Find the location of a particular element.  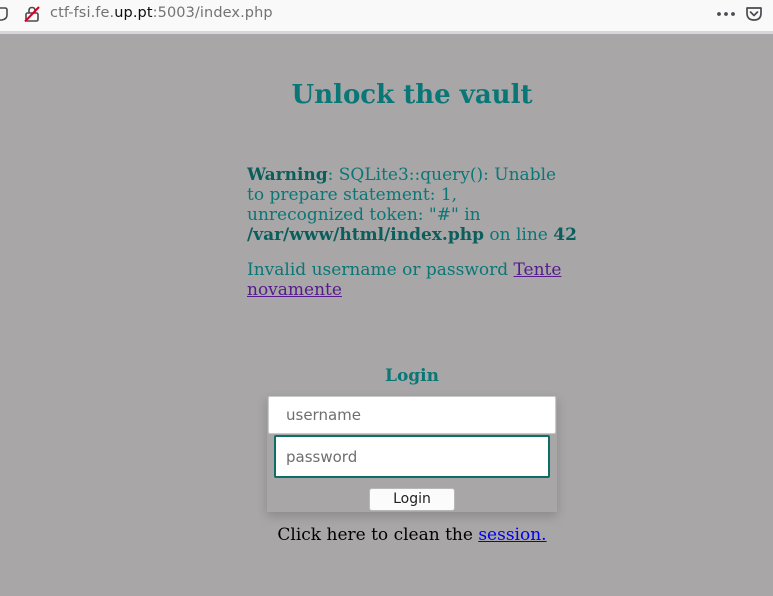

warning-line-number: 42 is located at coordinates (565, 235).